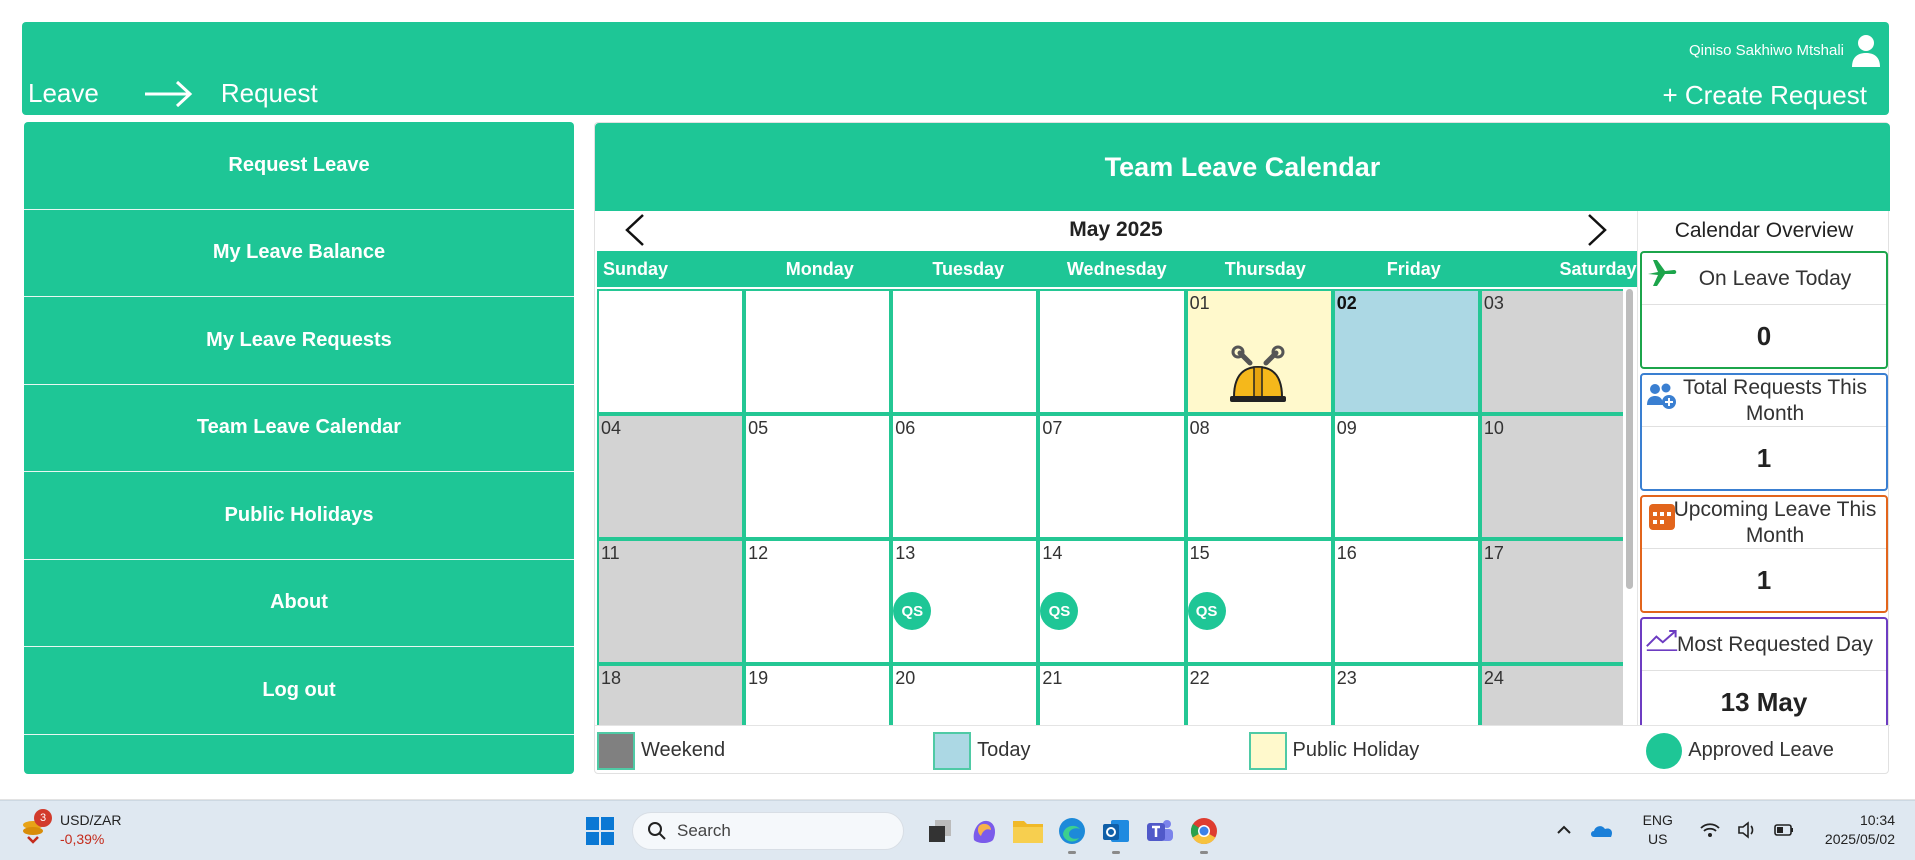  I want to click on chevron-up-icon, so click(1564, 830).